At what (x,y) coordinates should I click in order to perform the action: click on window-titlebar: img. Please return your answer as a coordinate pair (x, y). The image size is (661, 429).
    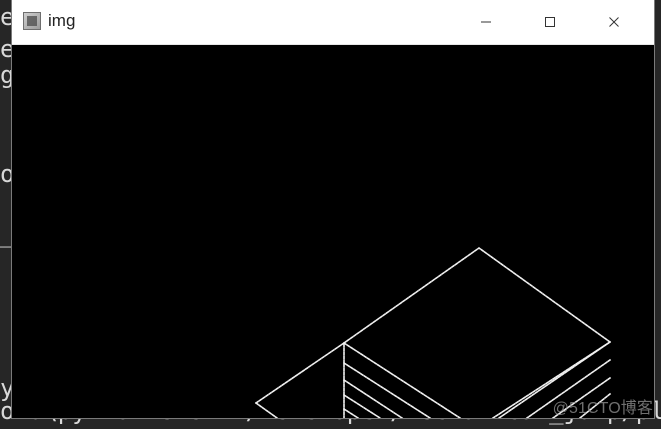
    Looking at the image, I should click on (333, 22).